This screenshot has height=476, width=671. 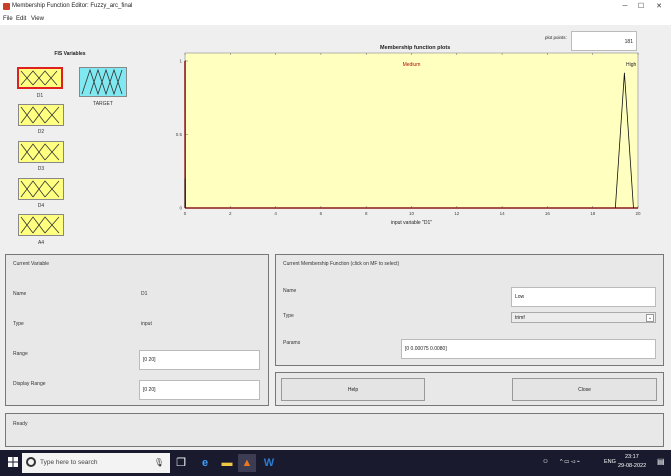 I want to click on var-name-value: D1, so click(x=144, y=294).